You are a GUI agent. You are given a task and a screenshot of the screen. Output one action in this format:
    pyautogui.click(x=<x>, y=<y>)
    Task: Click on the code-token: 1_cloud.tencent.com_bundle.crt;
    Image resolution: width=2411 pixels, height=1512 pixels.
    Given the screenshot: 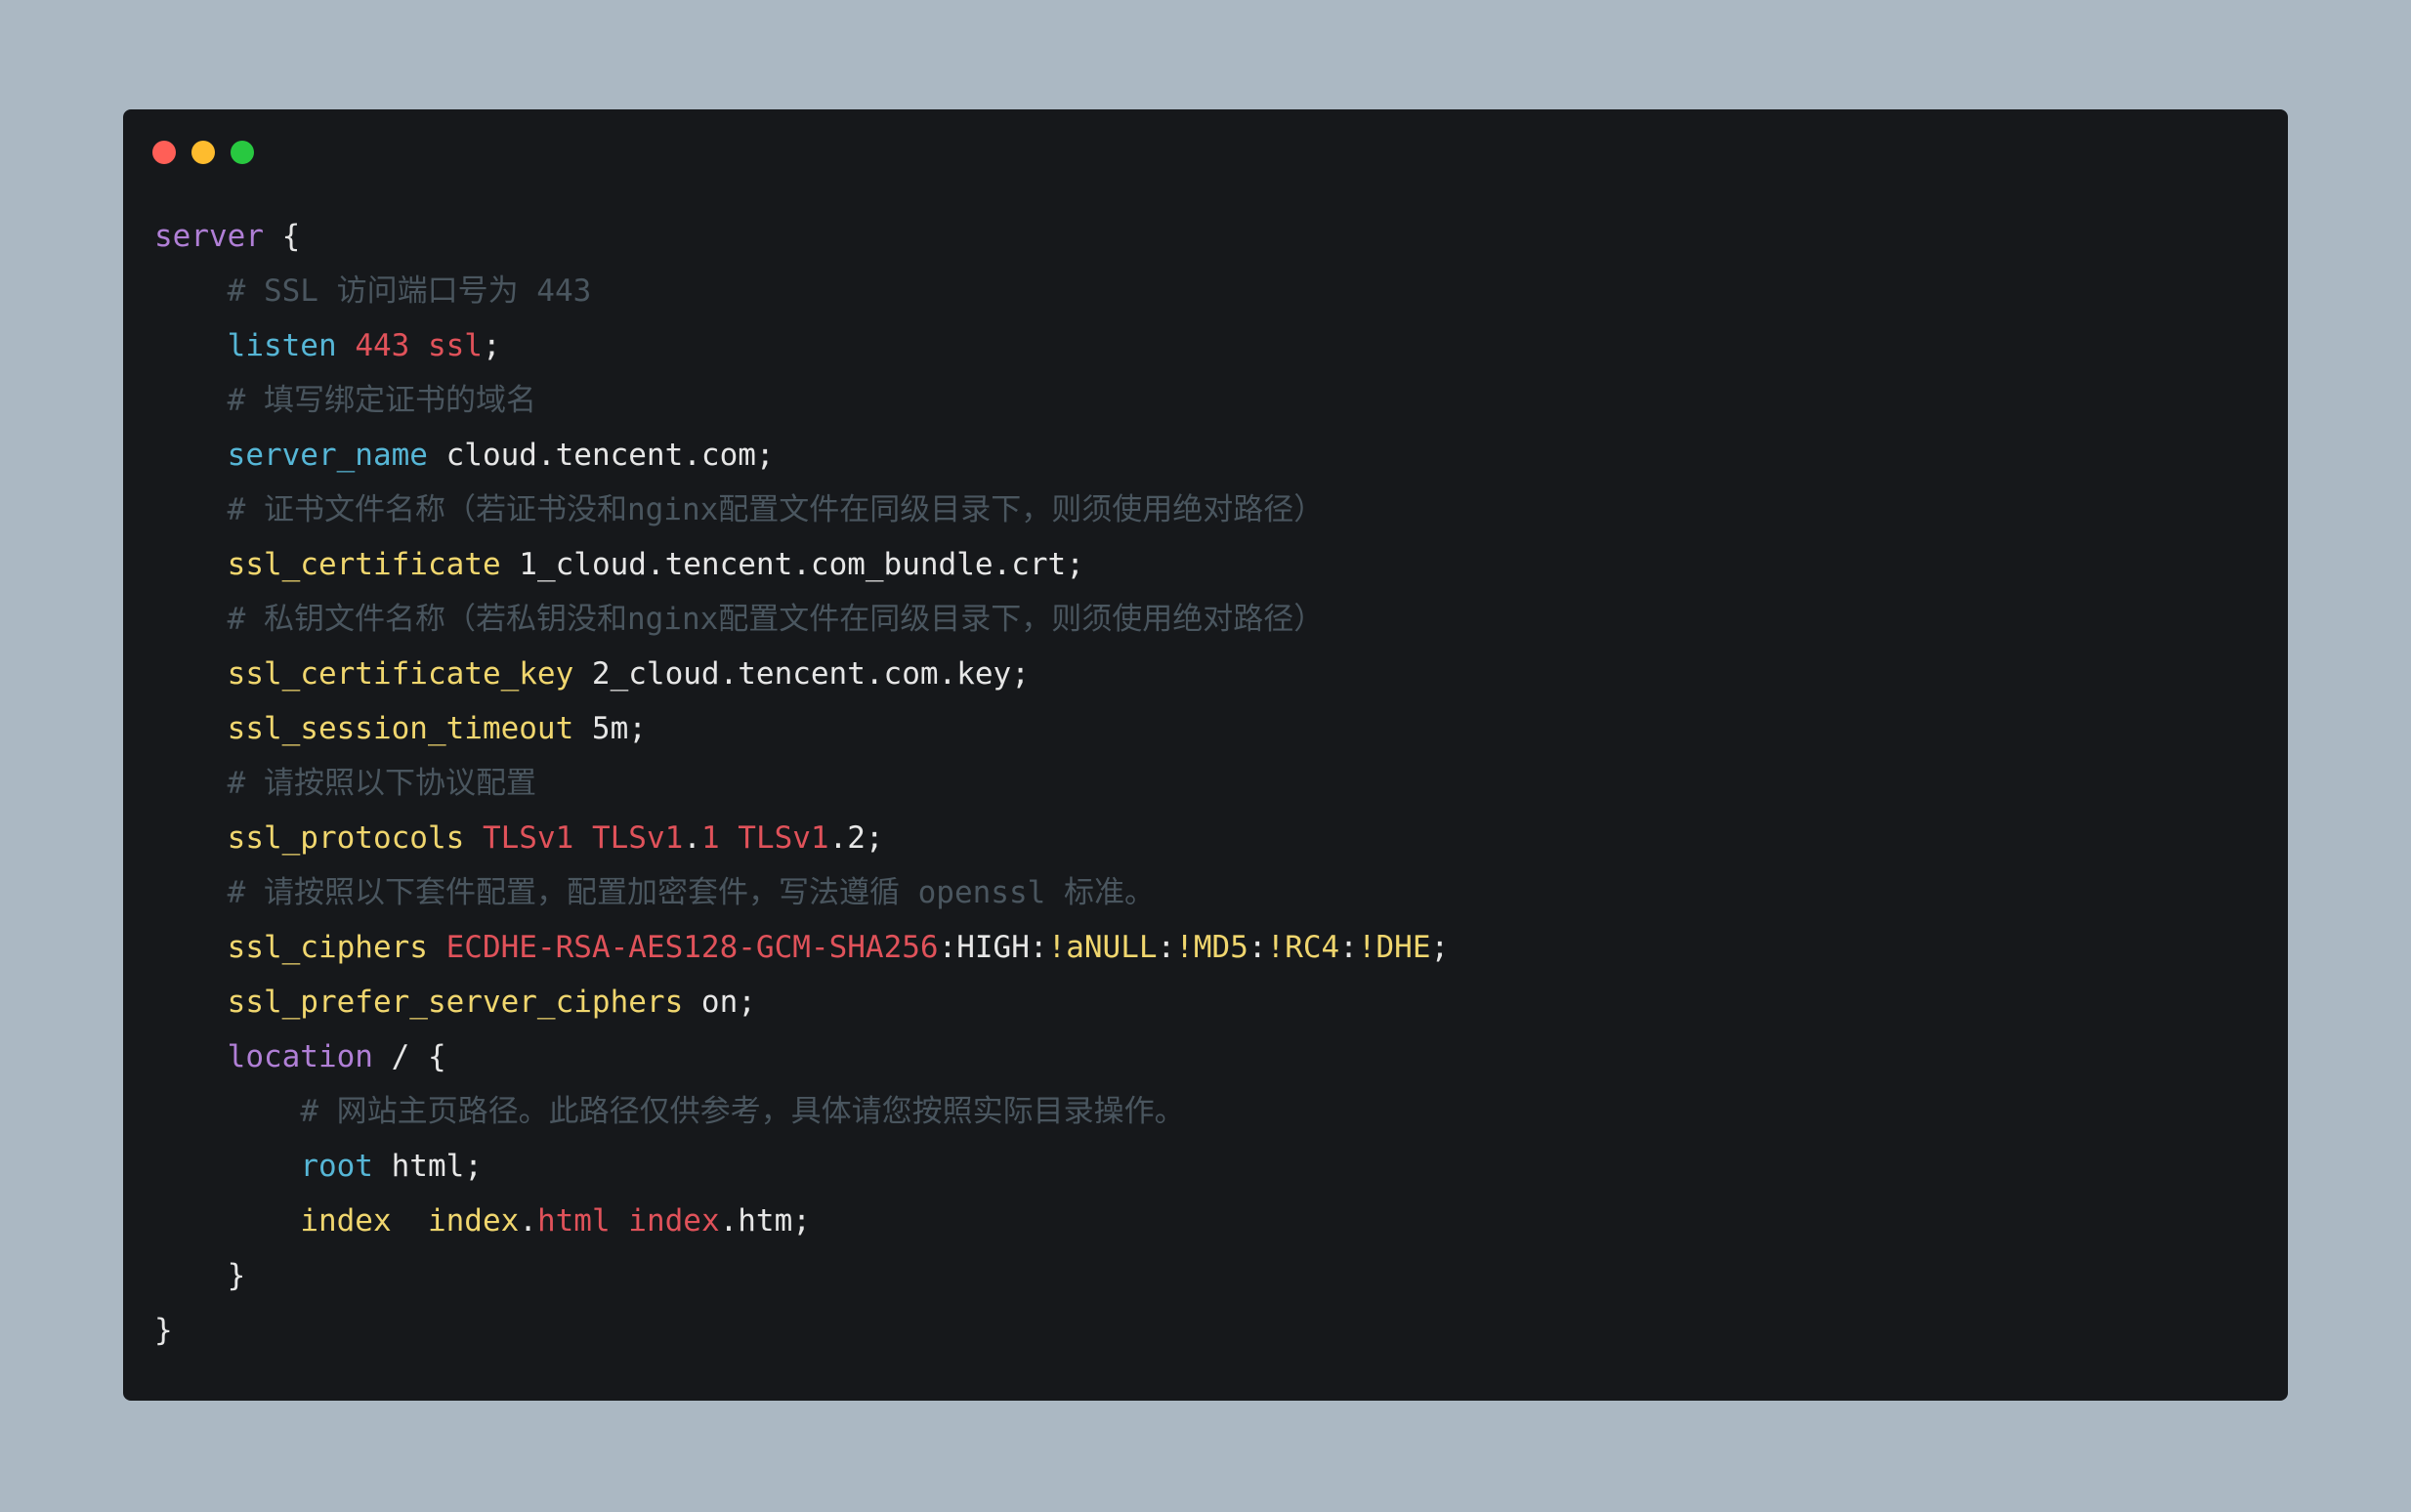 What is the action you would take?
    pyautogui.click(x=792, y=564)
    